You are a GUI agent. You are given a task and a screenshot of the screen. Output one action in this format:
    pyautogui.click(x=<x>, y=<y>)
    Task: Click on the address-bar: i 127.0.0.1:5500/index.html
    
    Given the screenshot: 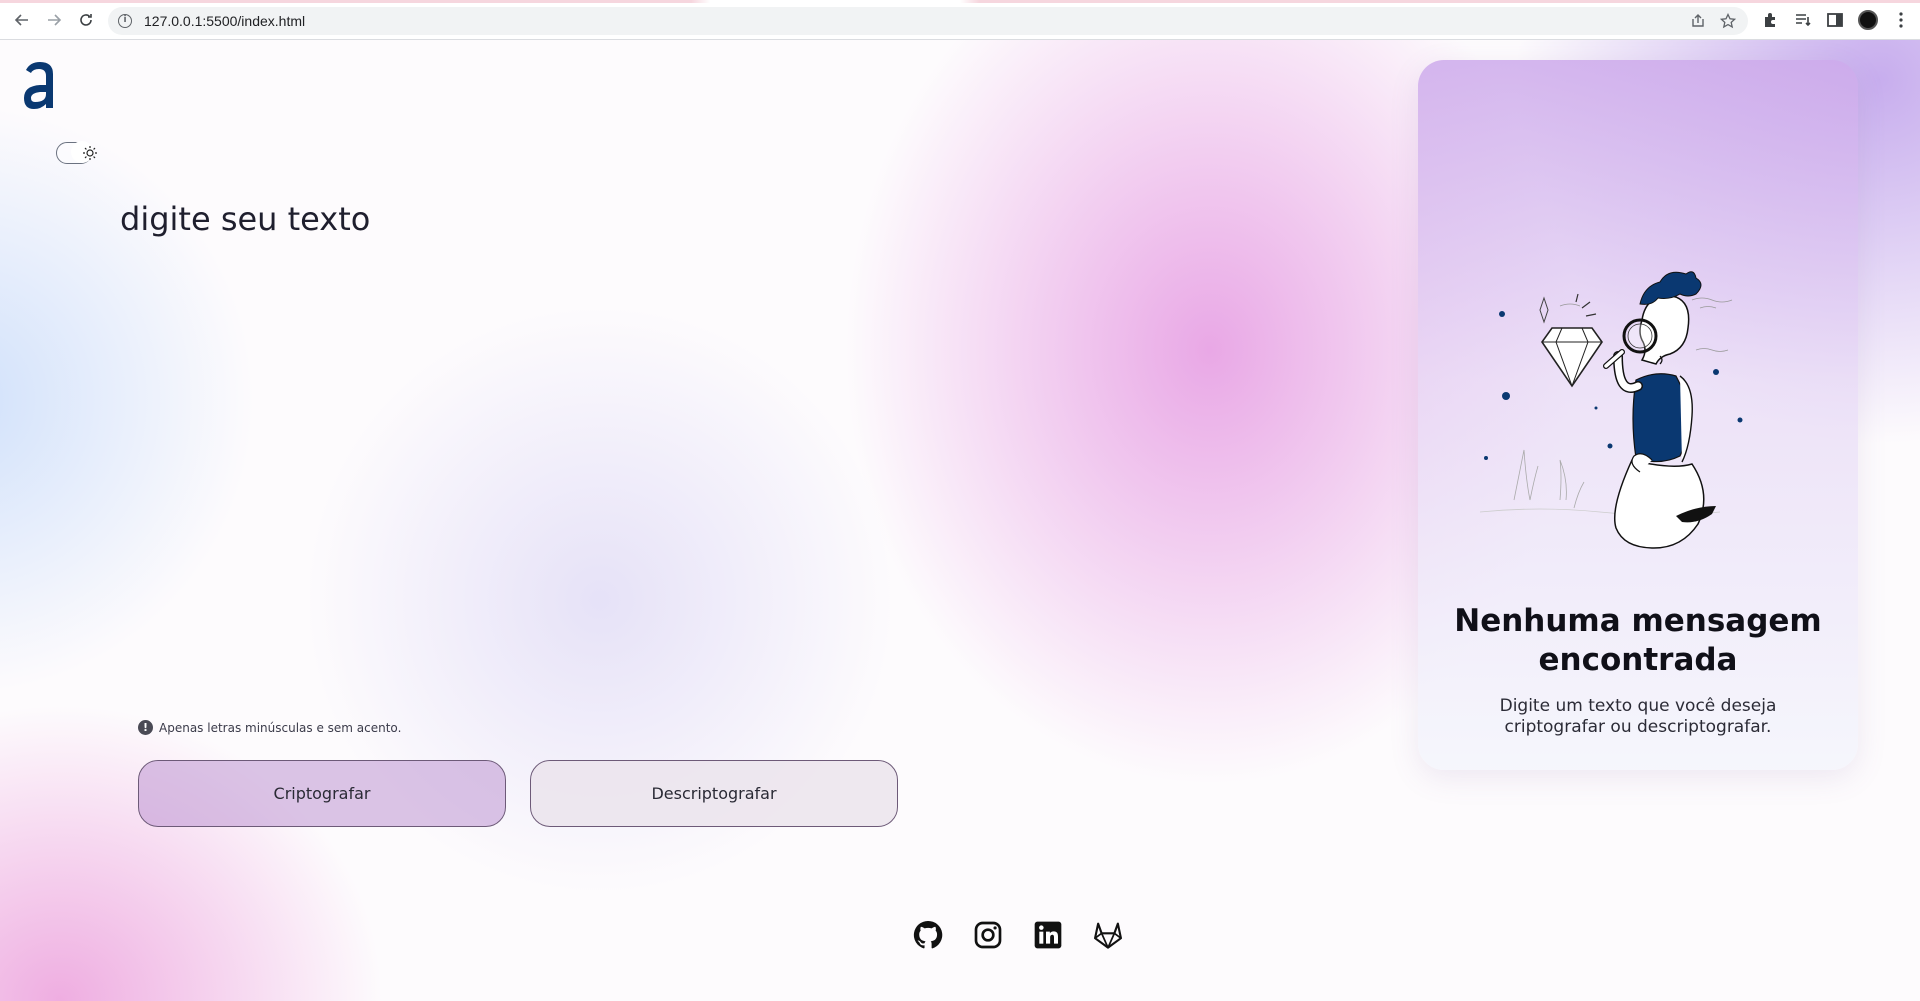 What is the action you would take?
    pyautogui.click(x=928, y=21)
    